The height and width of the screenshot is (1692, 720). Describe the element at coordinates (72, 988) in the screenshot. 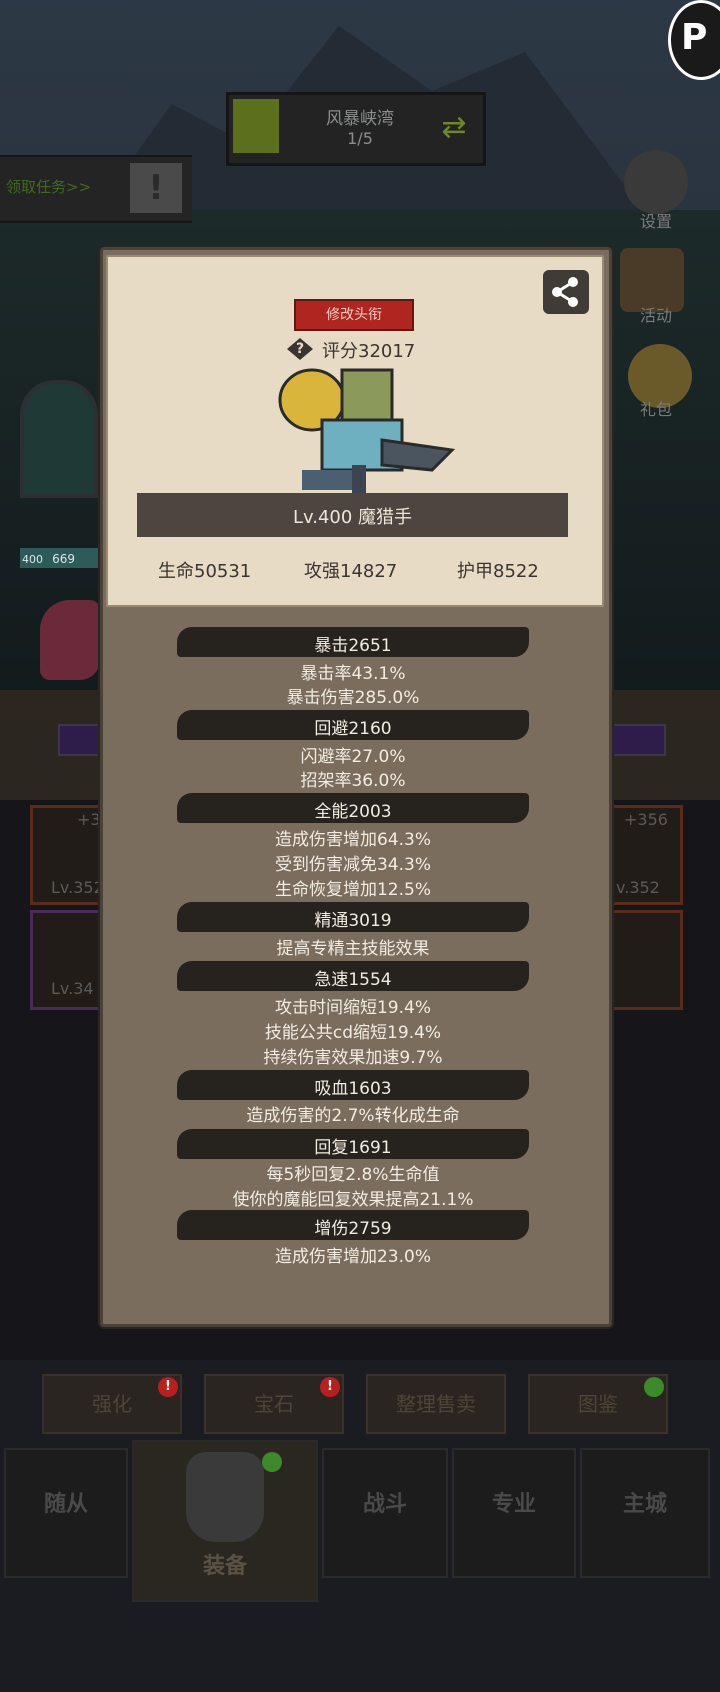

I see `slot-level: Lv.34` at that location.